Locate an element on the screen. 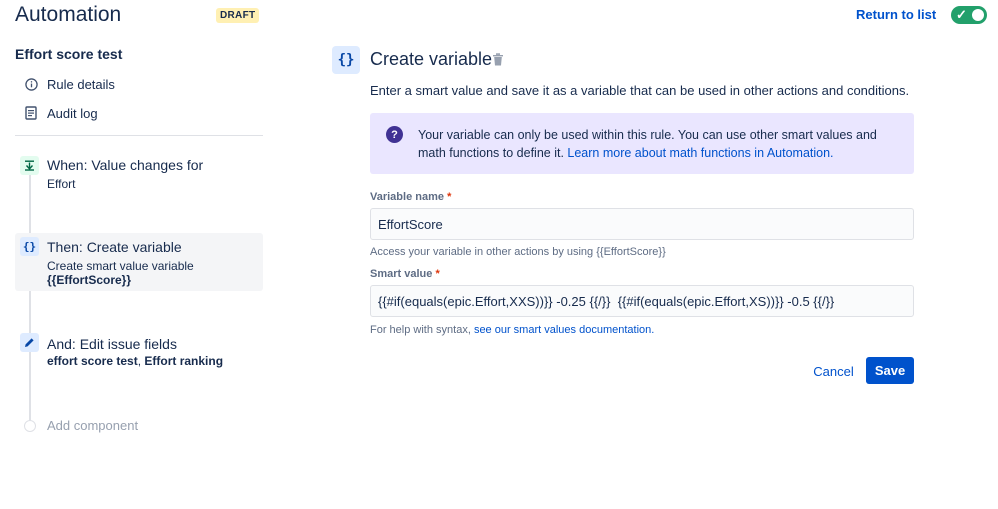 The width and height of the screenshot is (998, 509). sidebar-divider is located at coordinates (139, 135).